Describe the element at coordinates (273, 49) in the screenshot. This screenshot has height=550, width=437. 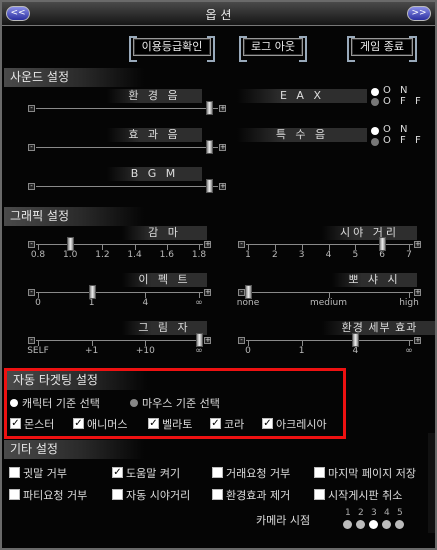
I see `logout-button: 로그 아웃` at that location.